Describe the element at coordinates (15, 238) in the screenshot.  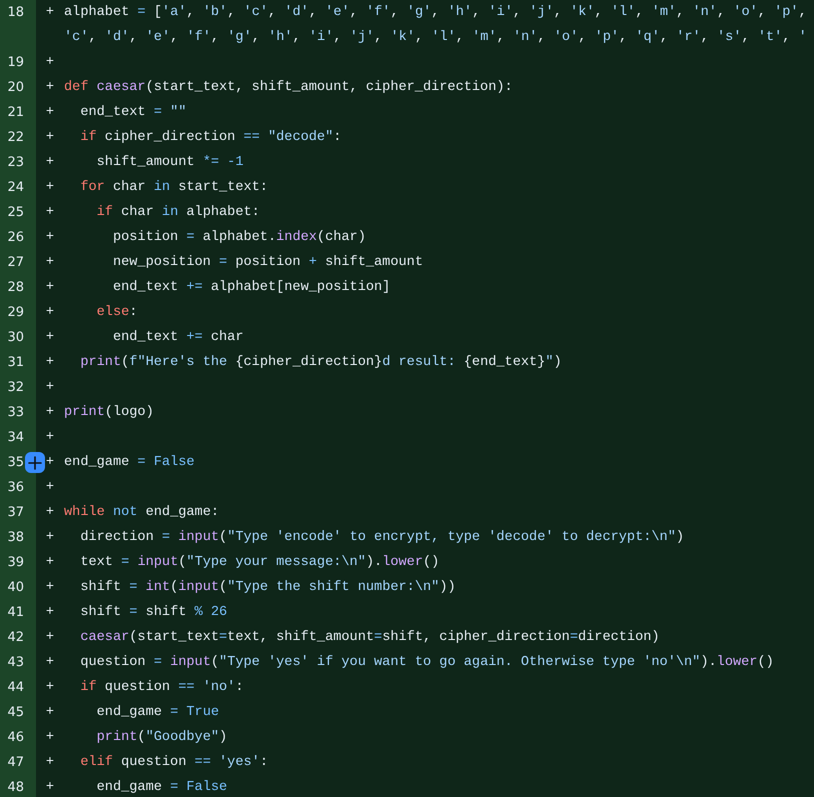
I see `line-number: 26` at that location.